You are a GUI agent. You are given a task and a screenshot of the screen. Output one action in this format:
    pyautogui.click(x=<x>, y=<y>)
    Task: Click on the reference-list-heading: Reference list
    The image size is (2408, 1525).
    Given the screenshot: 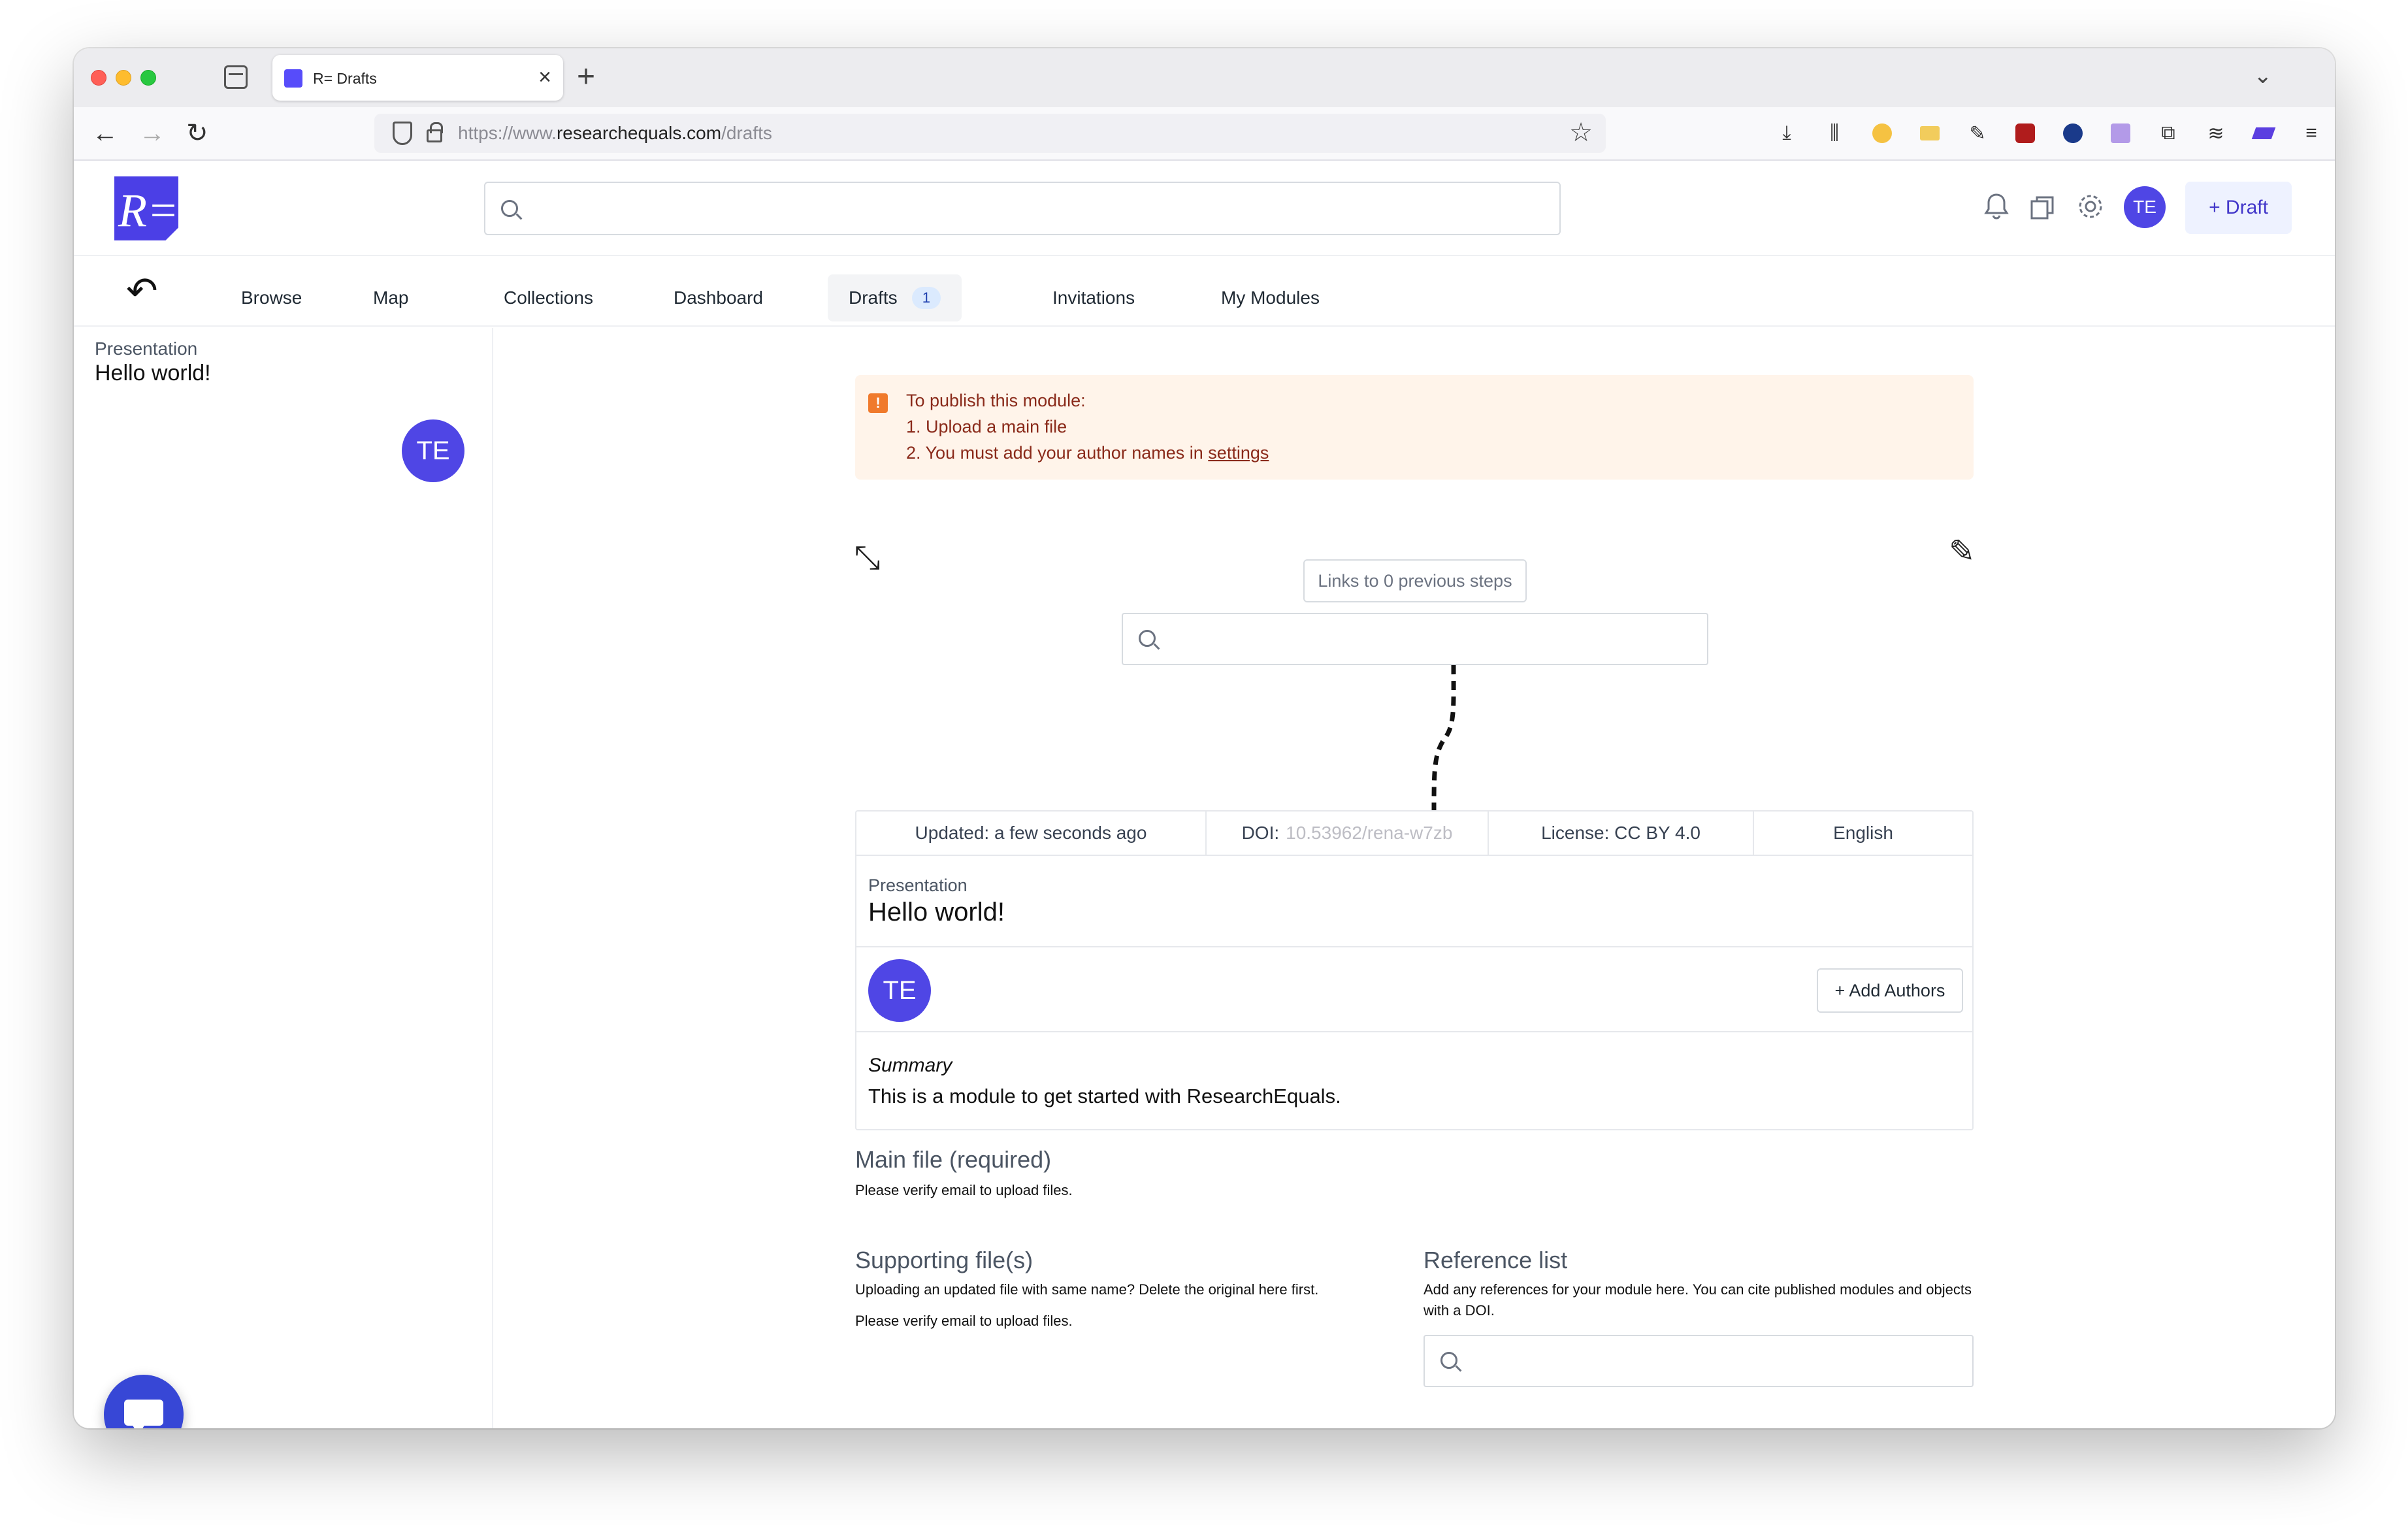 What is the action you would take?
    pyautogui.click(x=1496, y=1260)
    